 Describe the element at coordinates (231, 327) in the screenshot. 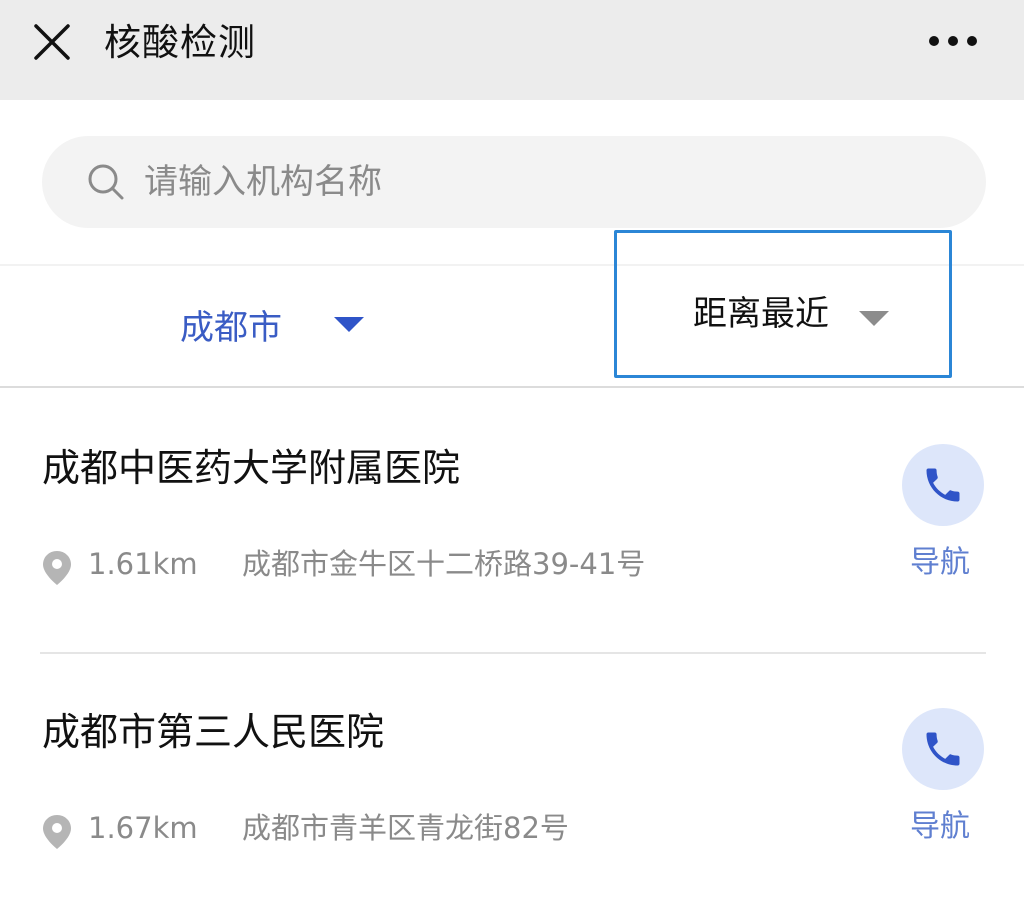

I see `city-filter-label: 成都市` at that location.